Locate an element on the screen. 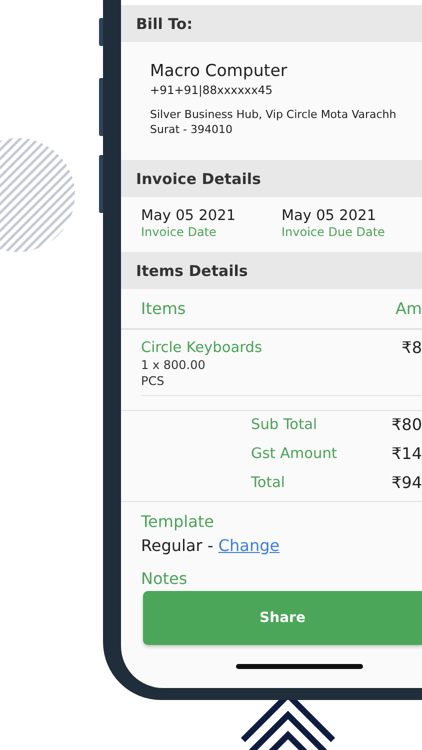 The width and height of the screenshot is (422, 750). template-value: Regular - Change is located at coordinates (210, 546).